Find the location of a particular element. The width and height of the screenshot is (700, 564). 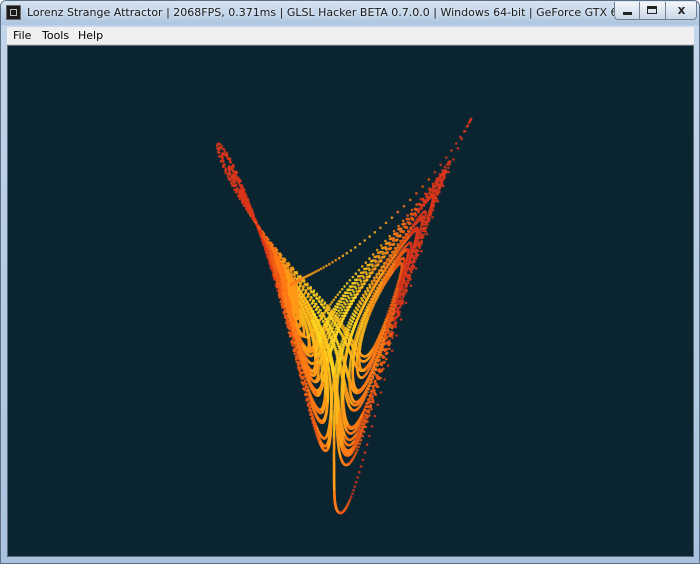

menu-bar: File Tools Help is located at coordinates (350, 36).